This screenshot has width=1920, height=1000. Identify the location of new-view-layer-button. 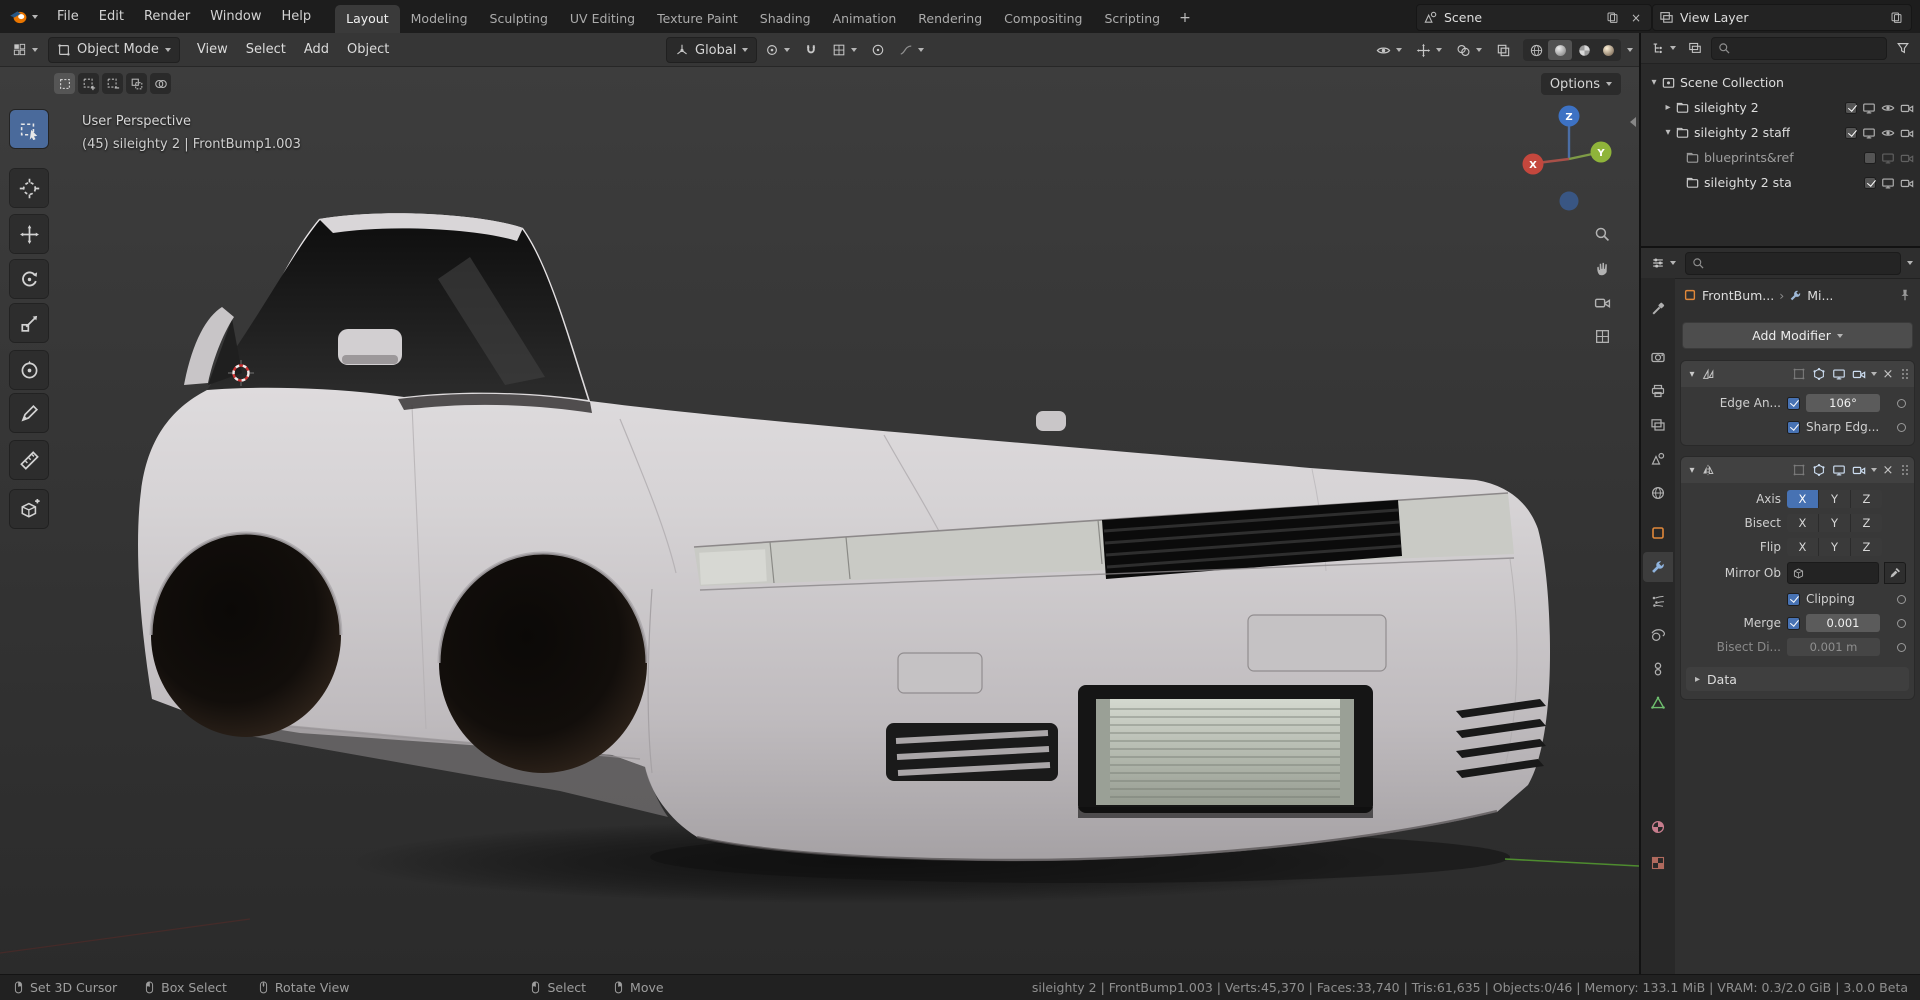
(1896, 18).